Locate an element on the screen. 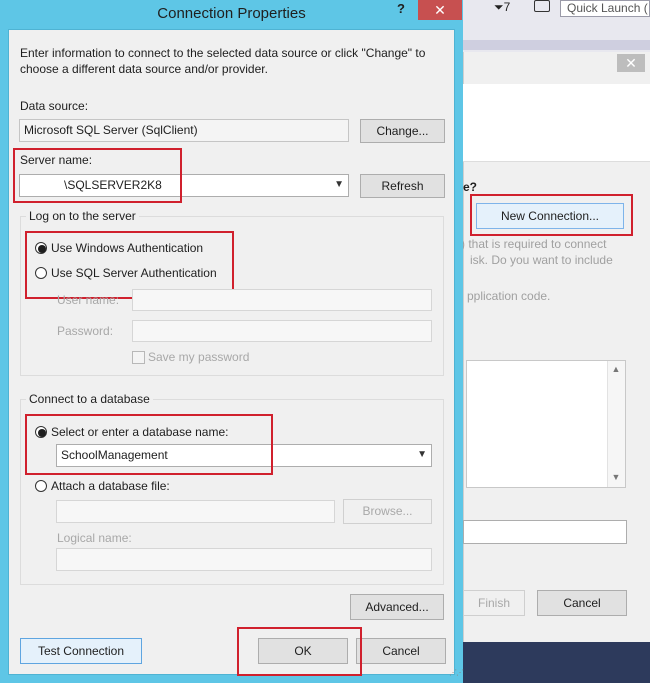 This screenshot has height=683, width=650. logical-name-field is located at coordinates (244, 559).